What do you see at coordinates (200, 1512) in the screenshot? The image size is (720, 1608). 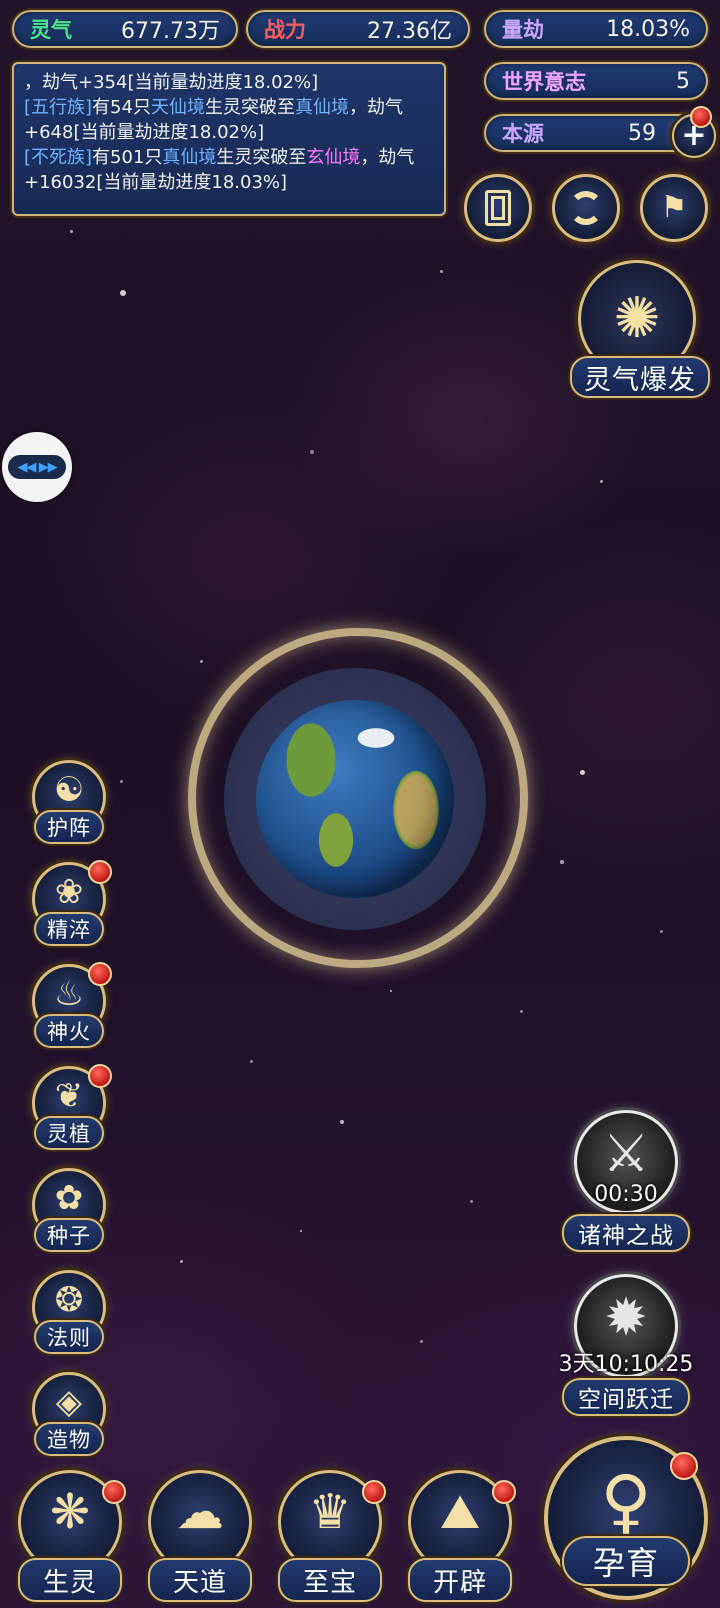 I see `cloud-swirl-icon: ☁` at bounding box center [200, 1512].